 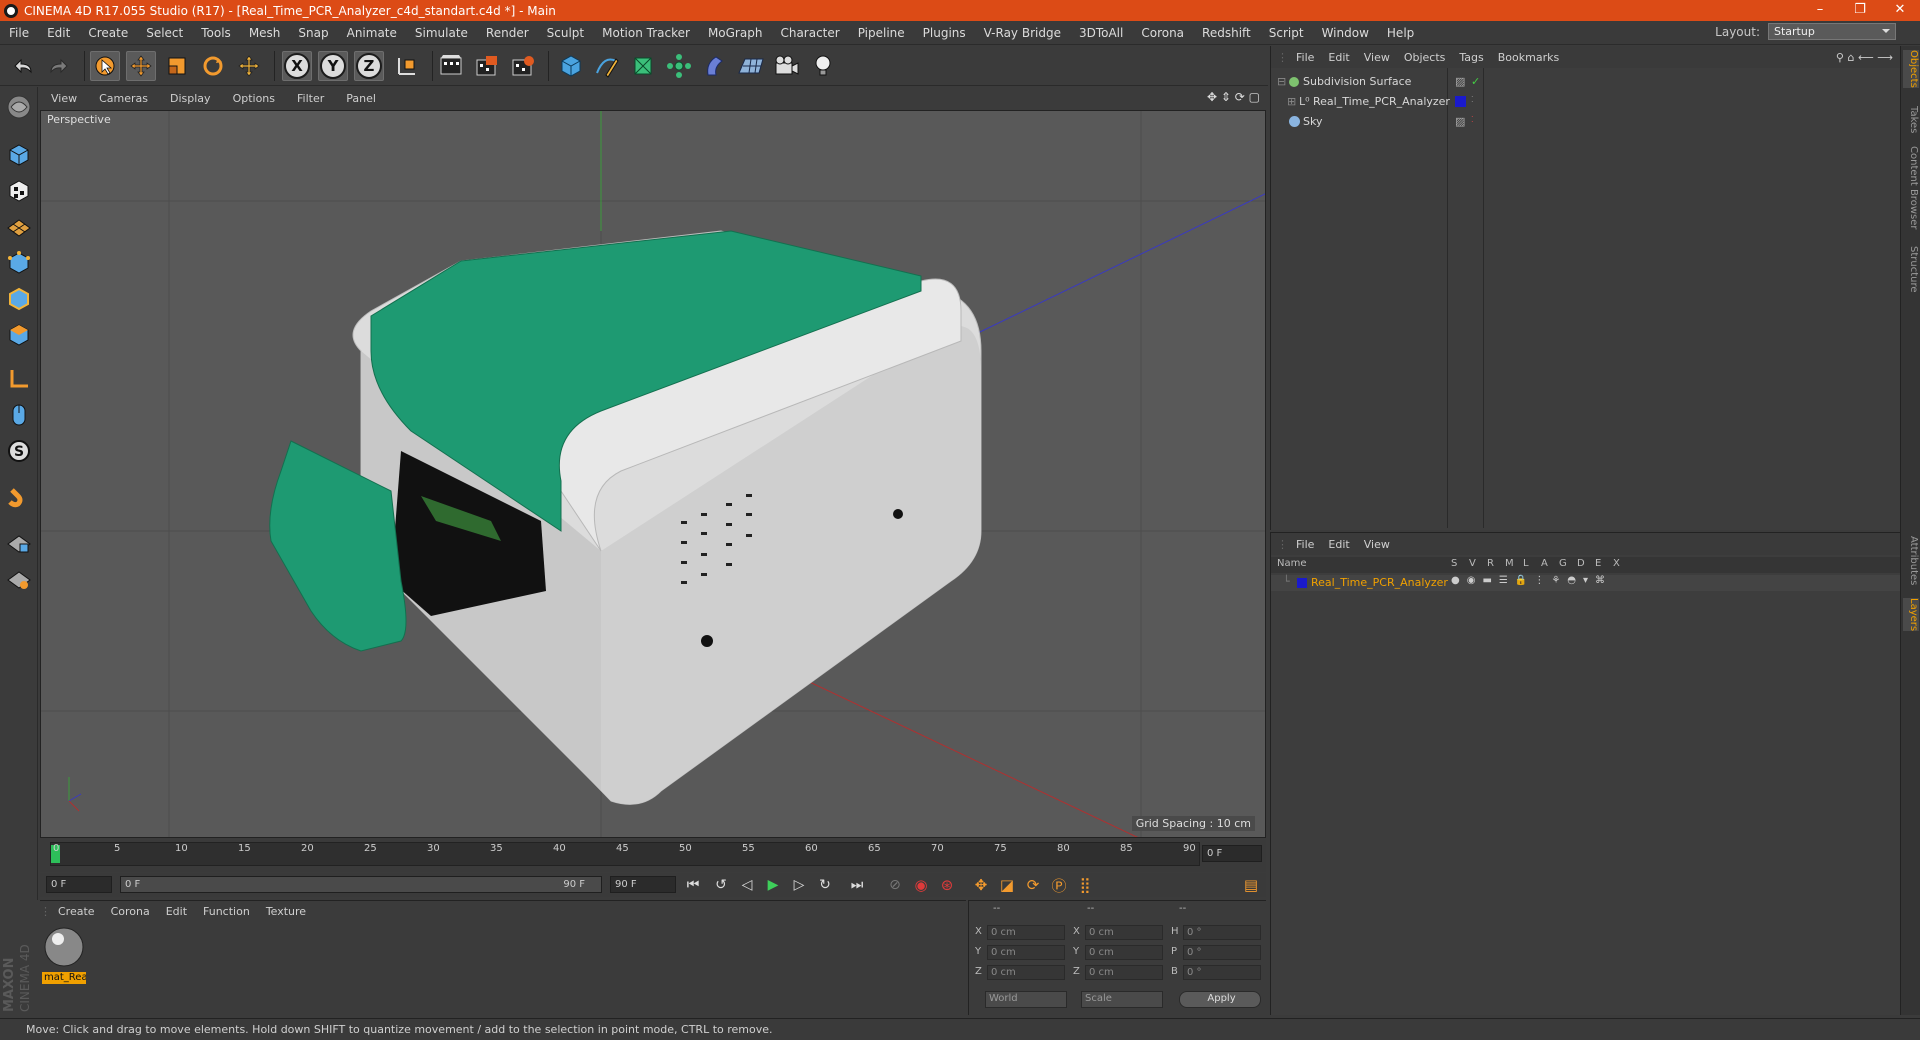 What do you see at coordinates (1860, 10) in the screenshot?
I see `restore-button: ❐` at bounding box center [1860, 10].